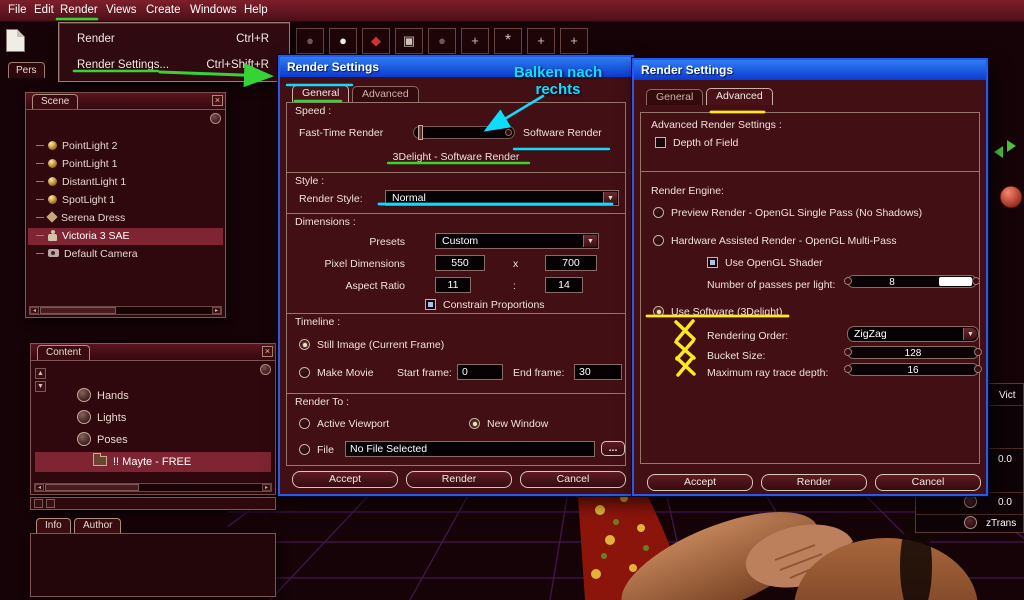  What do you see at coordinates (502, 198) in the screenshot?
I see `render-style-dropdown: Normal ▼` at bounding box center [502, 198].